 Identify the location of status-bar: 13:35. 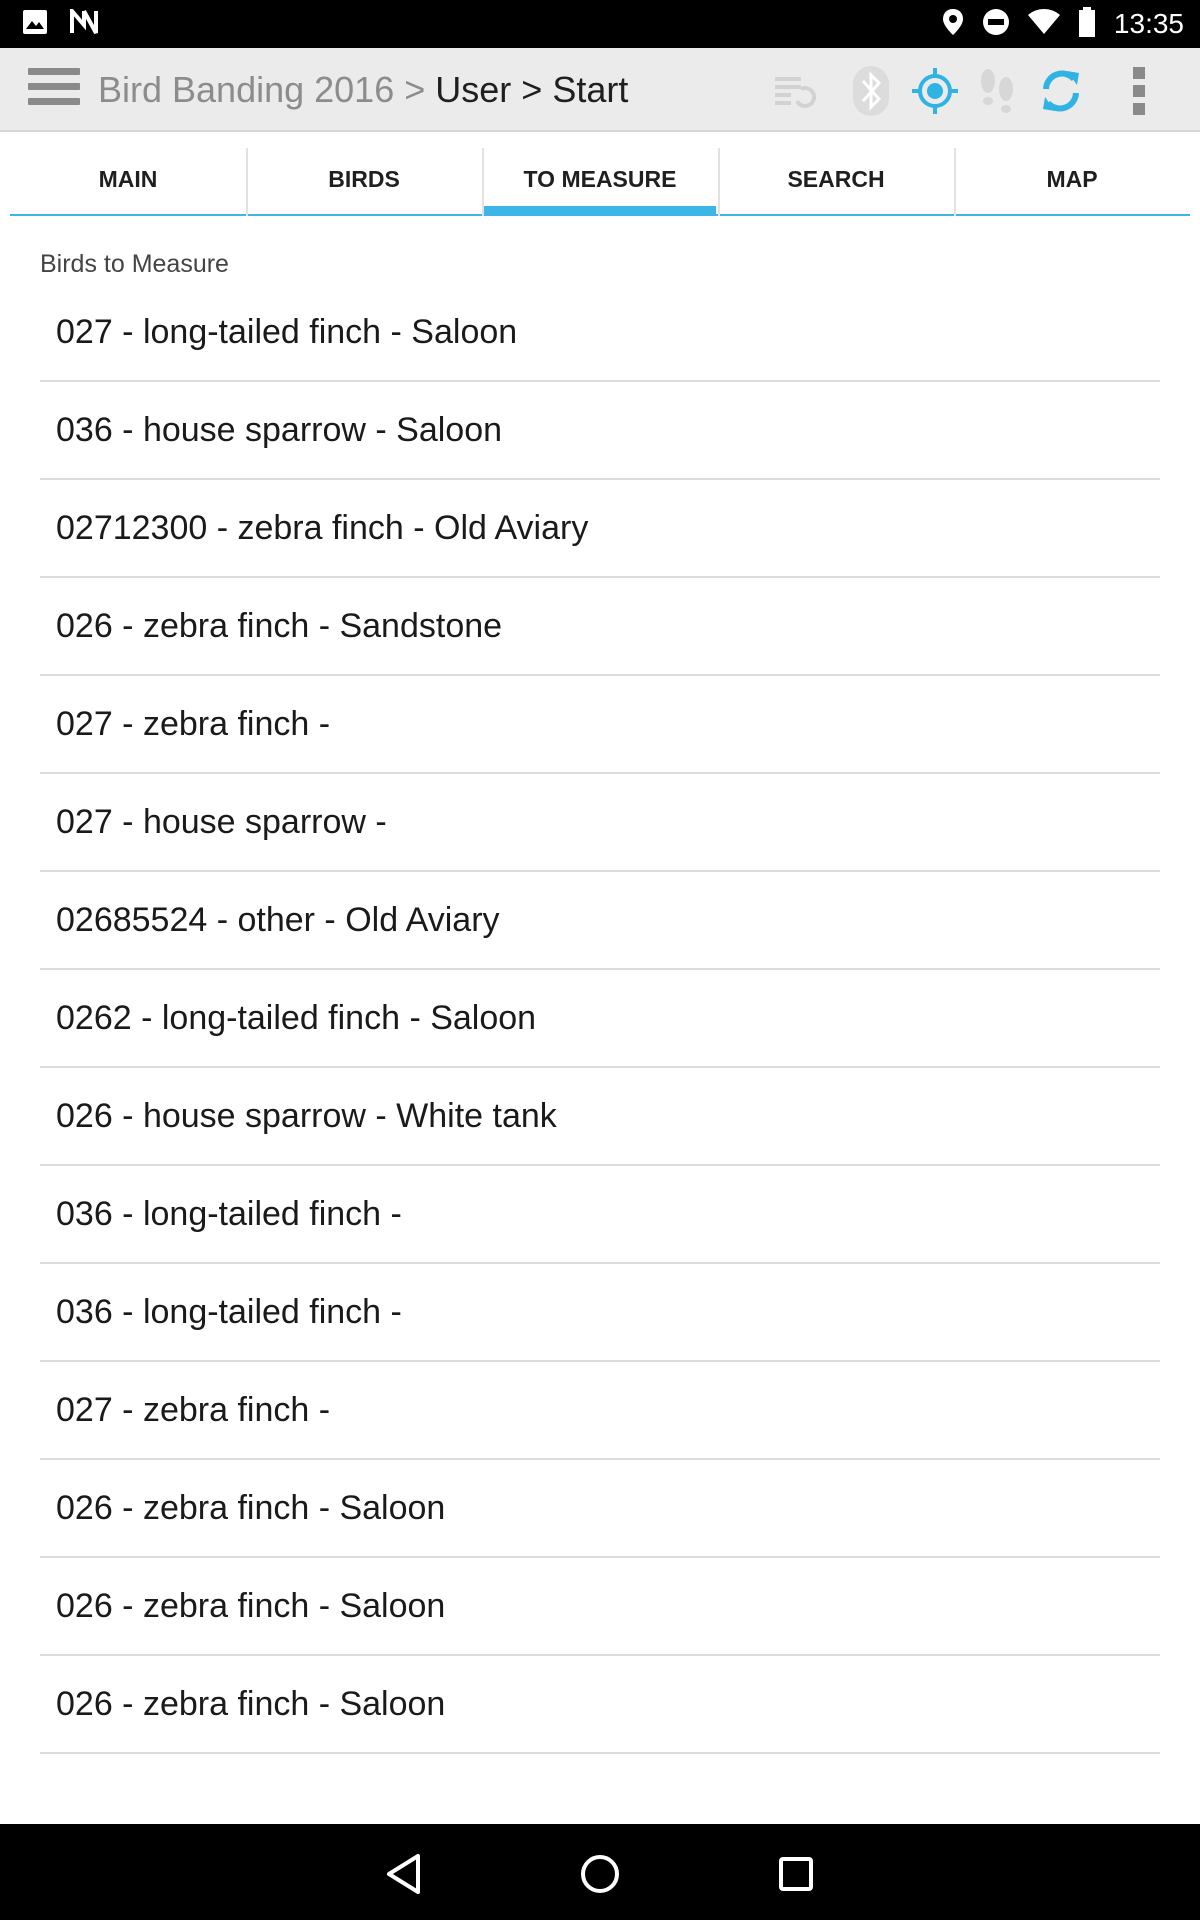
(600, 24).